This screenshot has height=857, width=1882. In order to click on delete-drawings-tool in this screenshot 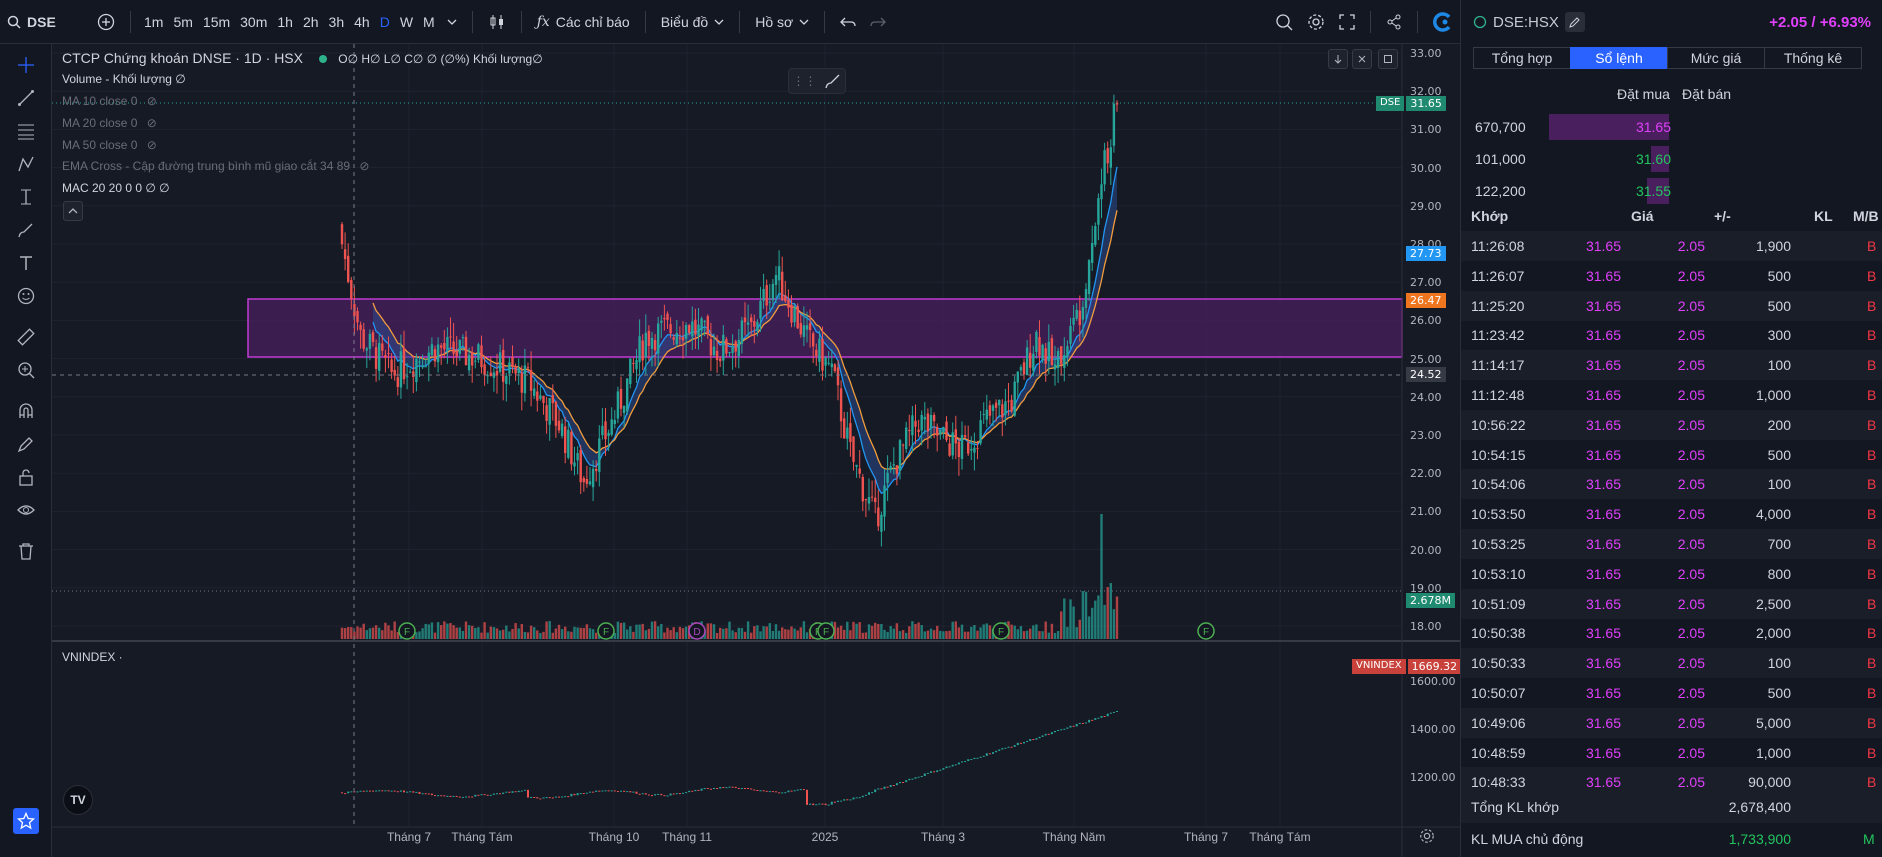, I will do `click(26, 551)`.